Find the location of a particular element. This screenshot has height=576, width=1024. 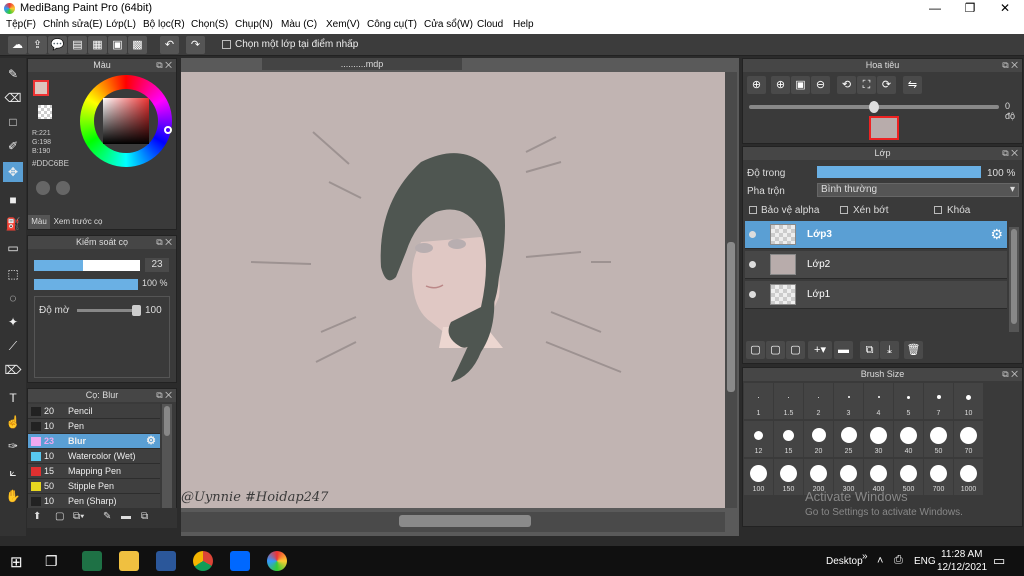

new-layer-icon: ▢ is located at coordinates (755, 350).